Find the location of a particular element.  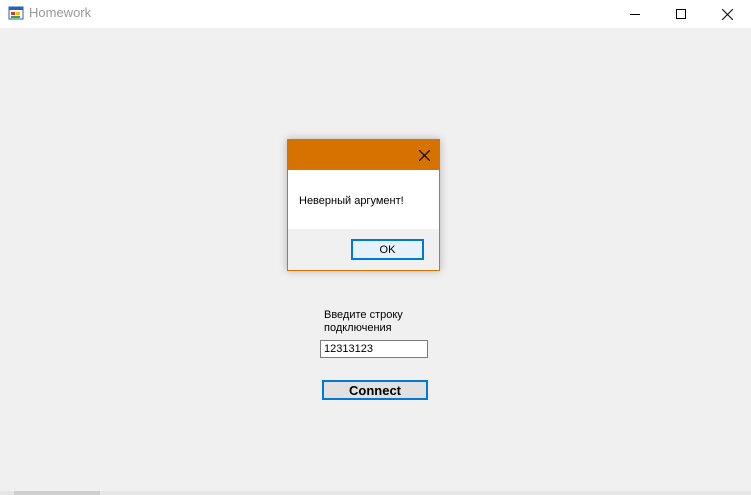

message-box: Неверный аргумент! OK is located at coordinates (363, 205).